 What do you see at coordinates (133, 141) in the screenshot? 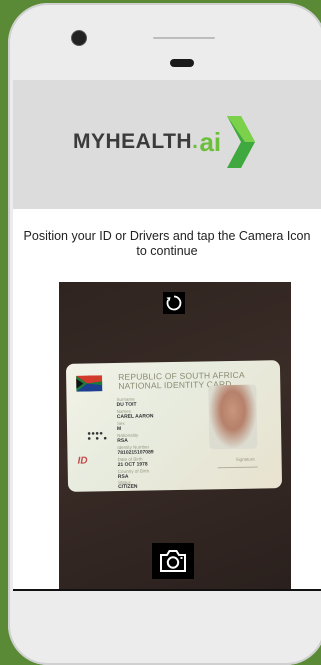
I see `logo-text: MYHEALTH` at bounding box center [133, 141].